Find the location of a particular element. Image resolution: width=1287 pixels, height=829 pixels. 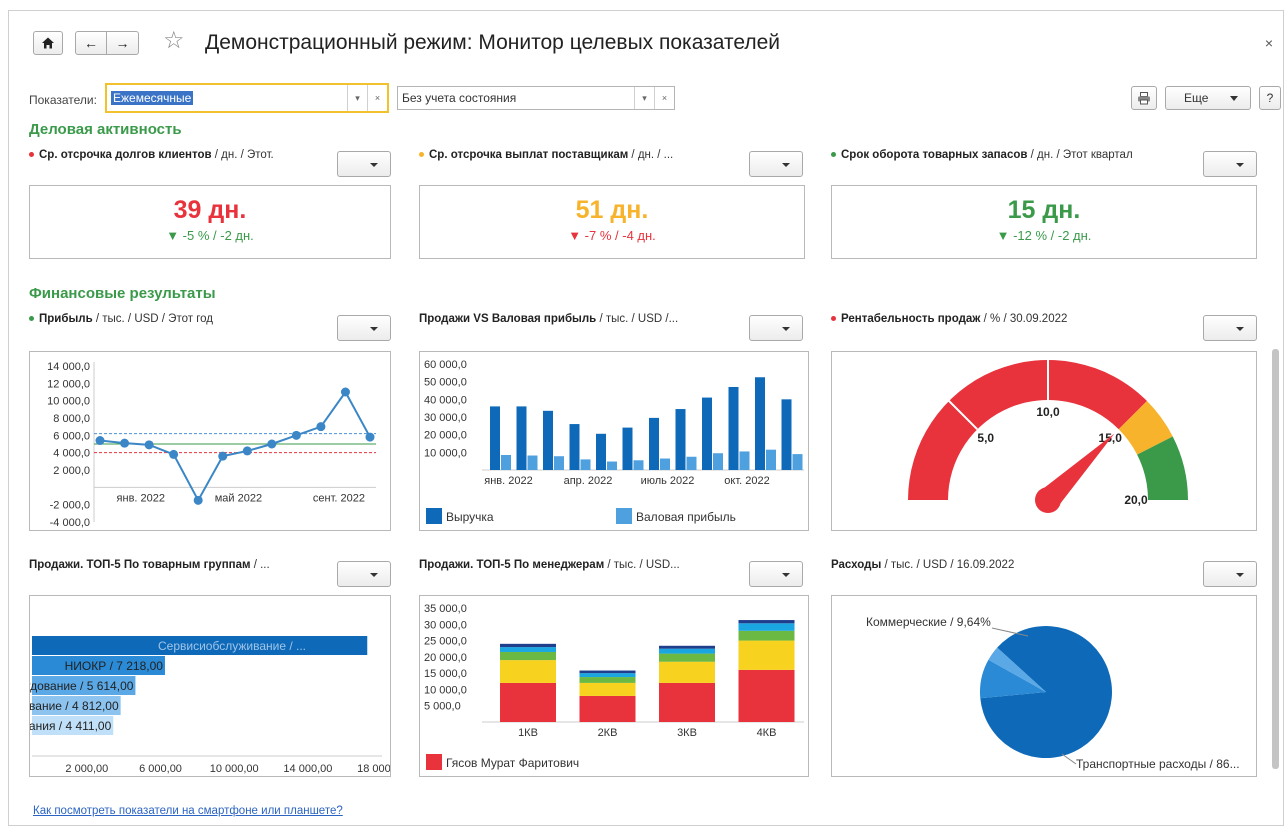

top-groups-x-tick: 2 000,00 is located at coordinates (86, 769).